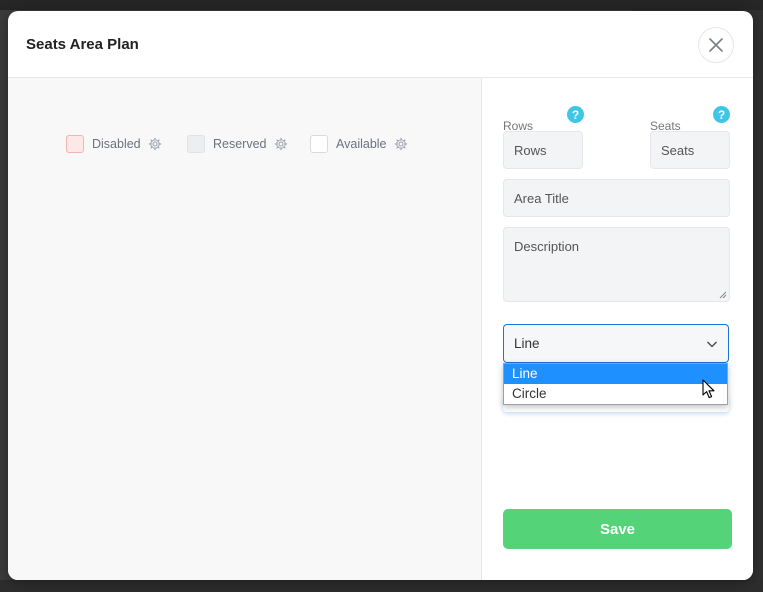  I want to click on seats-placeholder: Seats, so click(678, 150).